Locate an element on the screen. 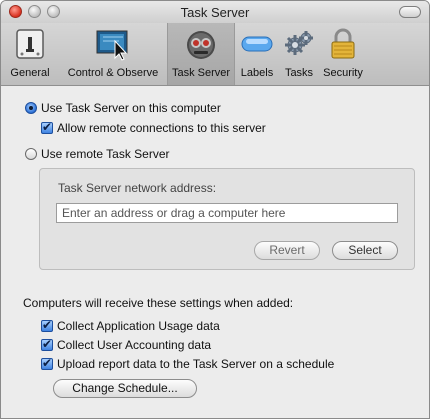 This screenshot has width=430, height=419. revert-button: Revert is located at coordinates (287, 250).